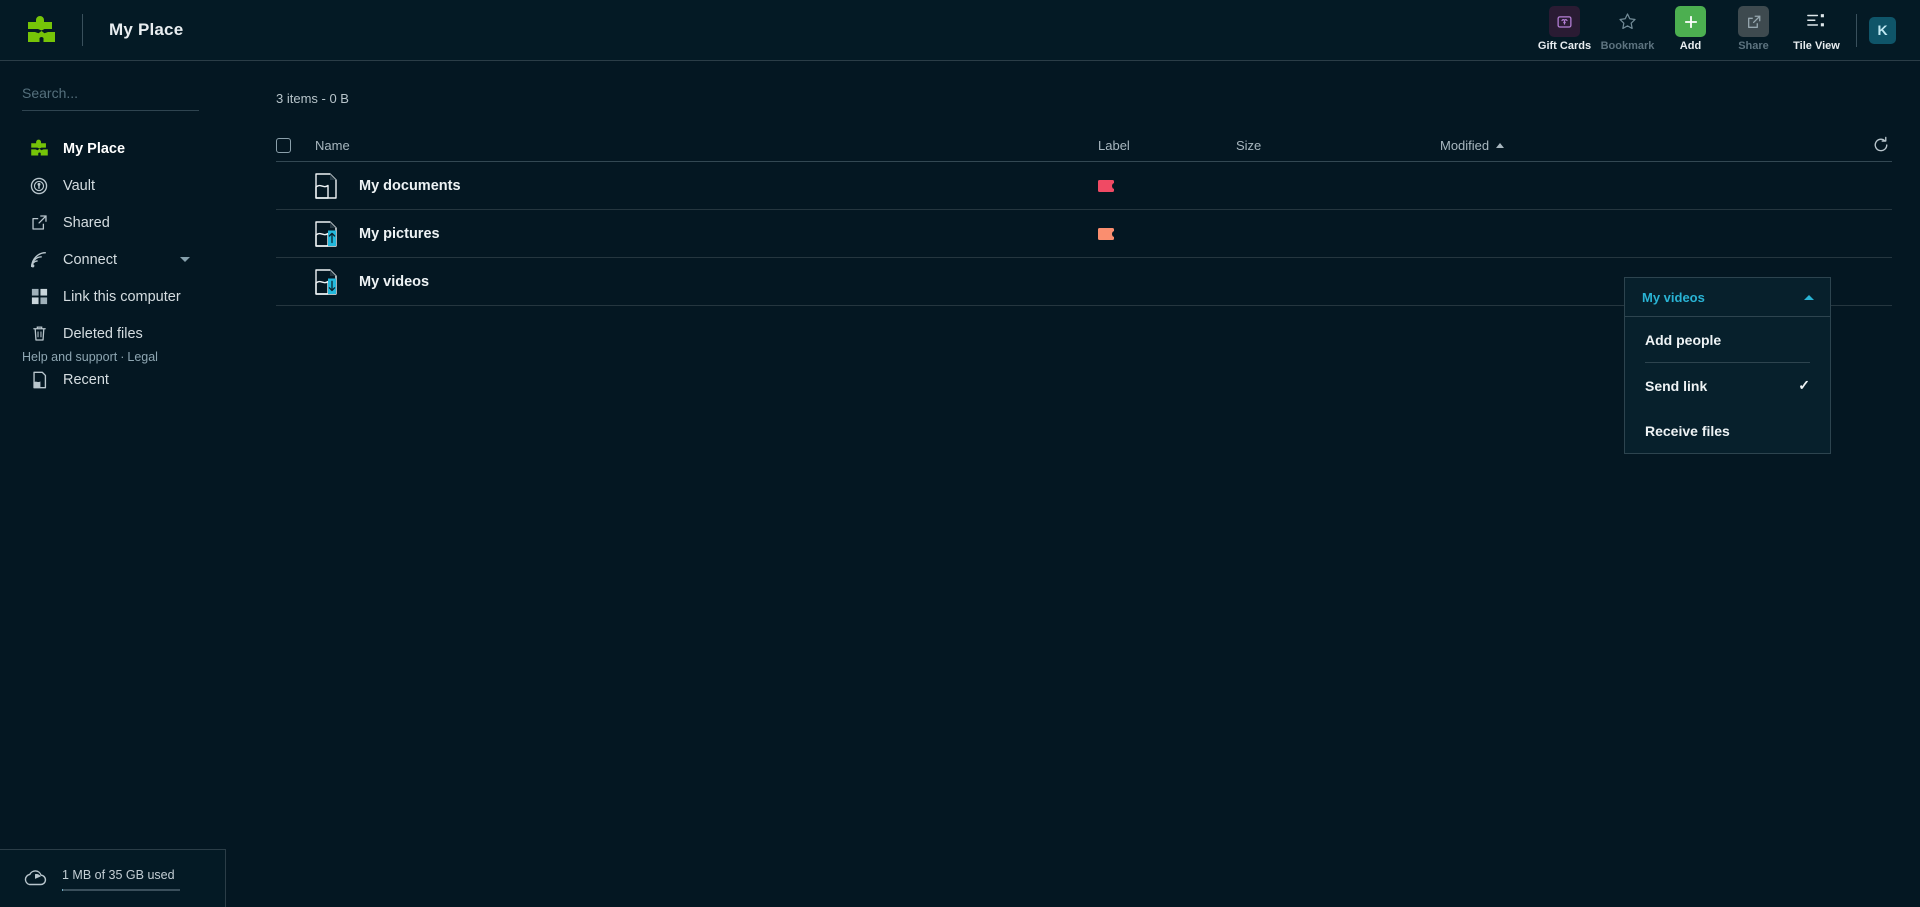 Image resolution: width=1920 pixels, height=907 pixels. Describe the element at coordinates (1727, 339) in the screenshot. I see `dropdown-item-add-people: Add people` at that location.